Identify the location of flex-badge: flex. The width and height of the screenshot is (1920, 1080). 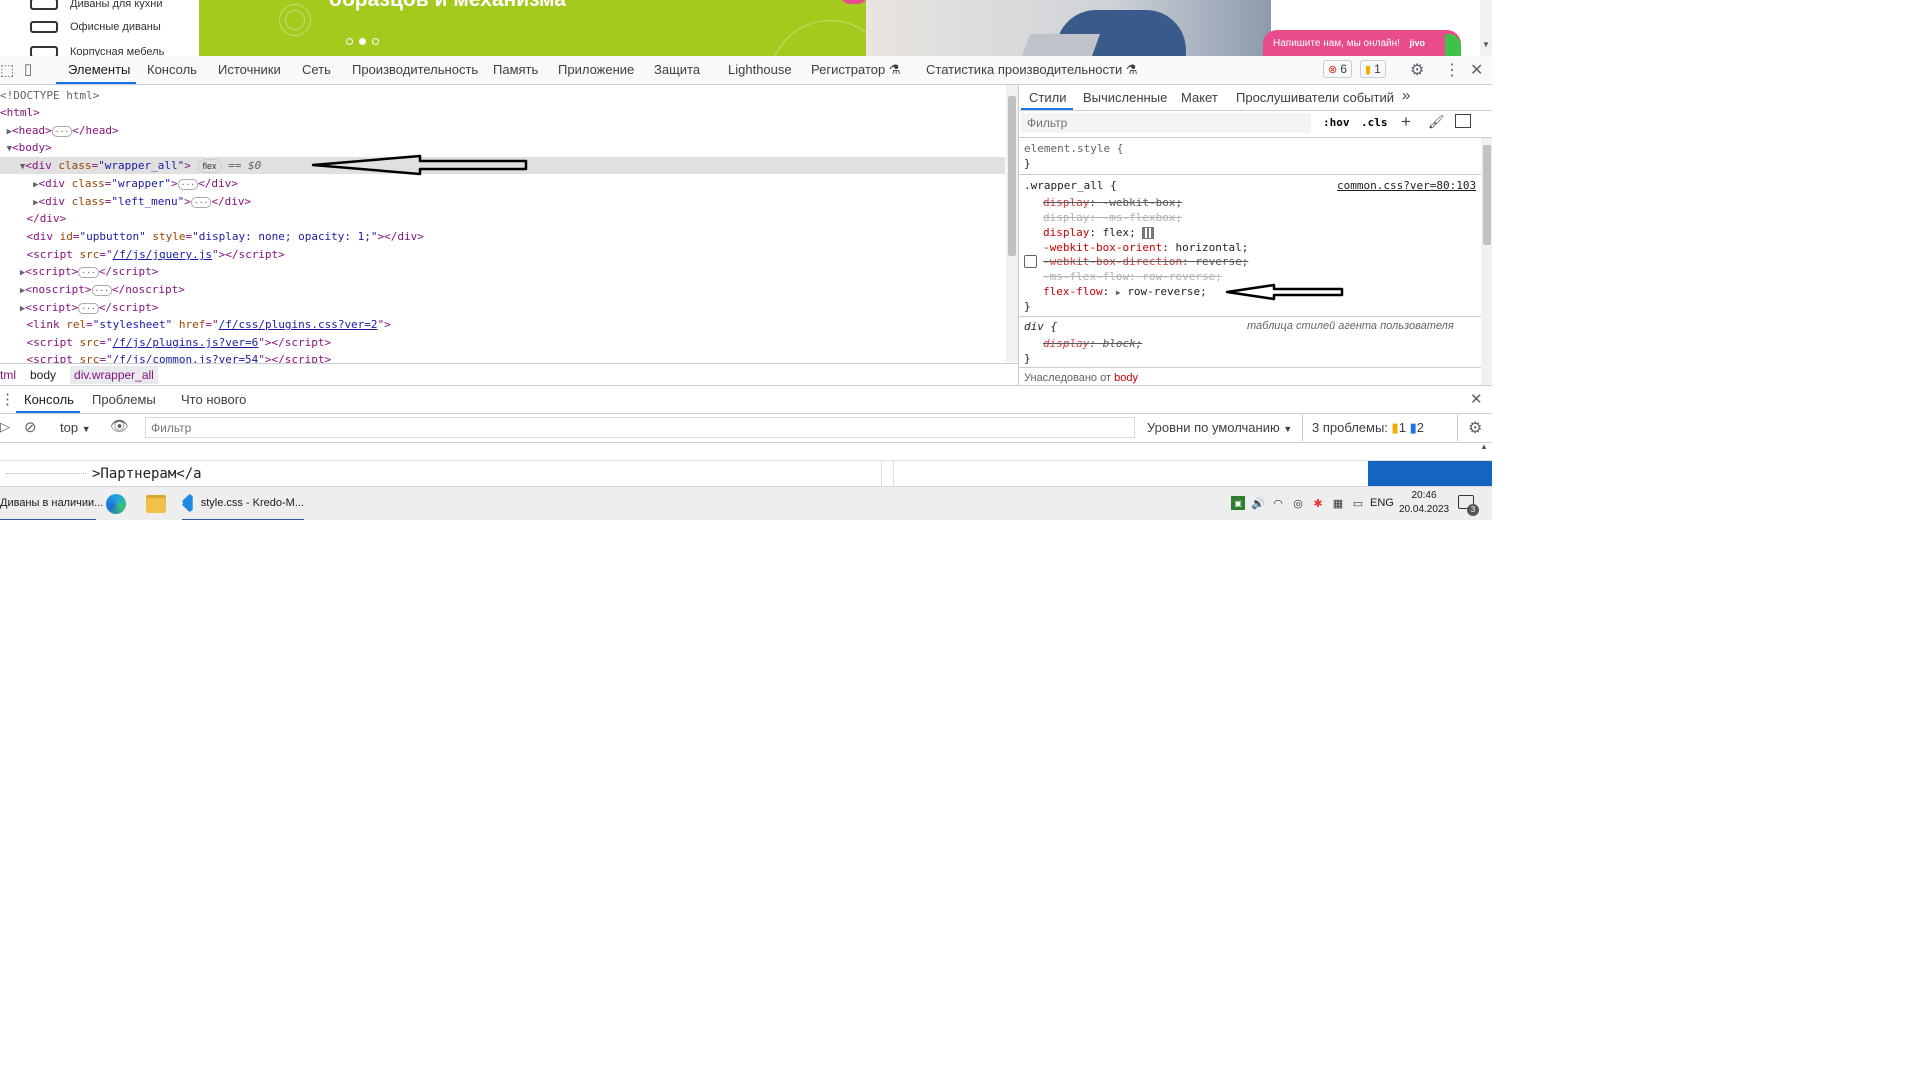
(209, 166).